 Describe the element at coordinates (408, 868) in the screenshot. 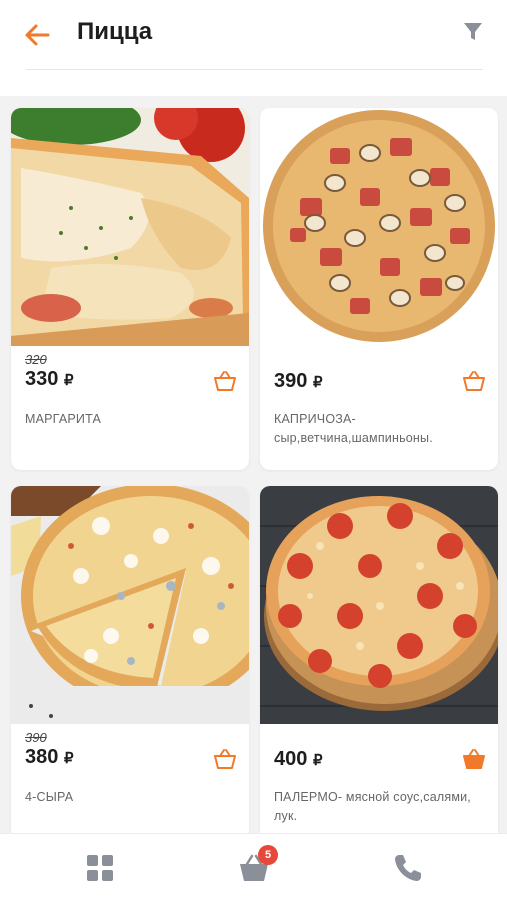

I see `phone-icon` at that location.